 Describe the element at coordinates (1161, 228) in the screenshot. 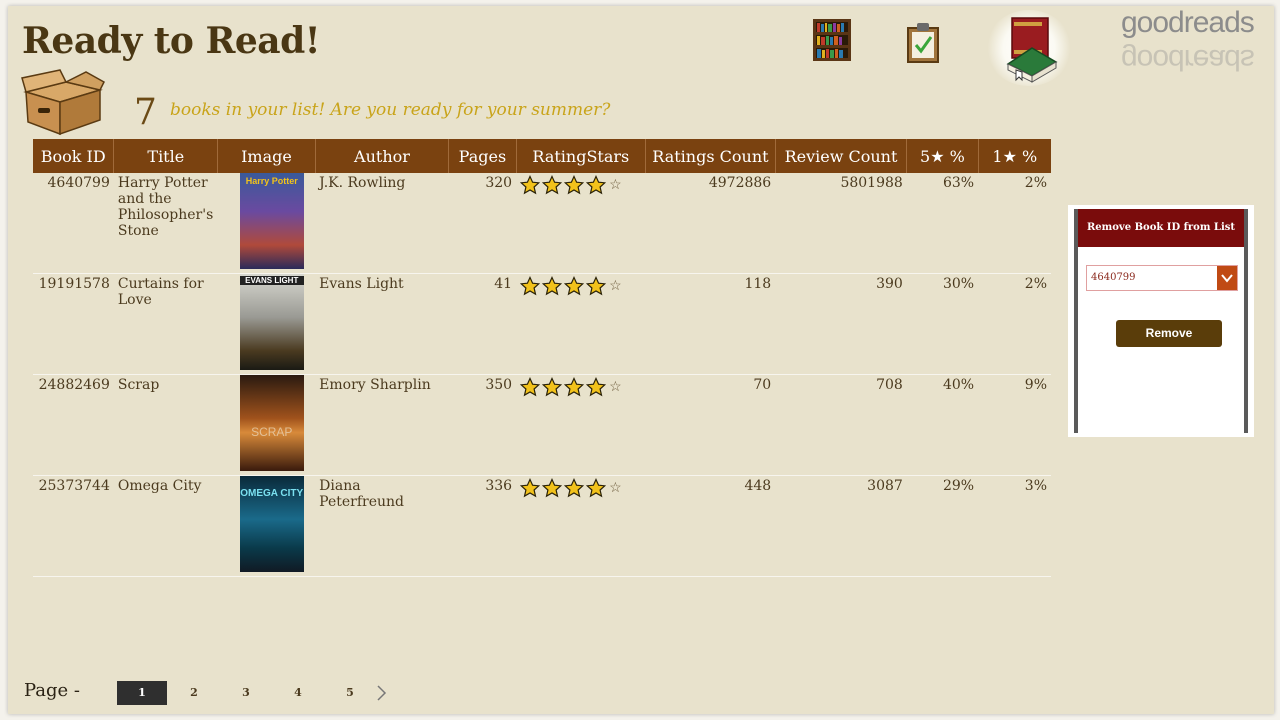

I see `remove-panel-title: Remove Book ID from List` at that location.